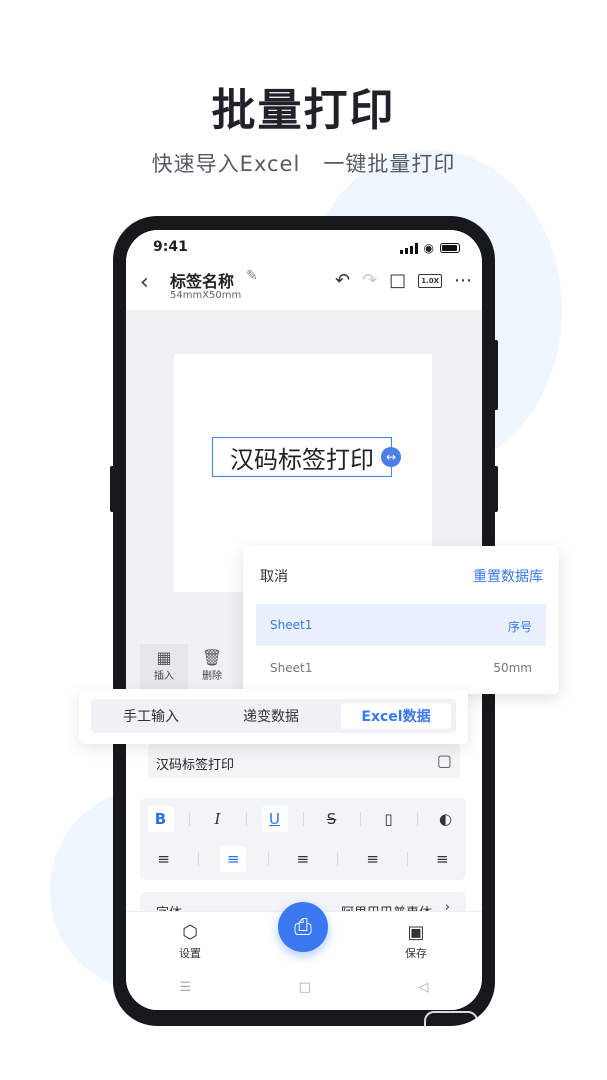  I want to click on bottom-bar: ⬡ 设置 ⎙ ▣ 保存, so click(304, 933).